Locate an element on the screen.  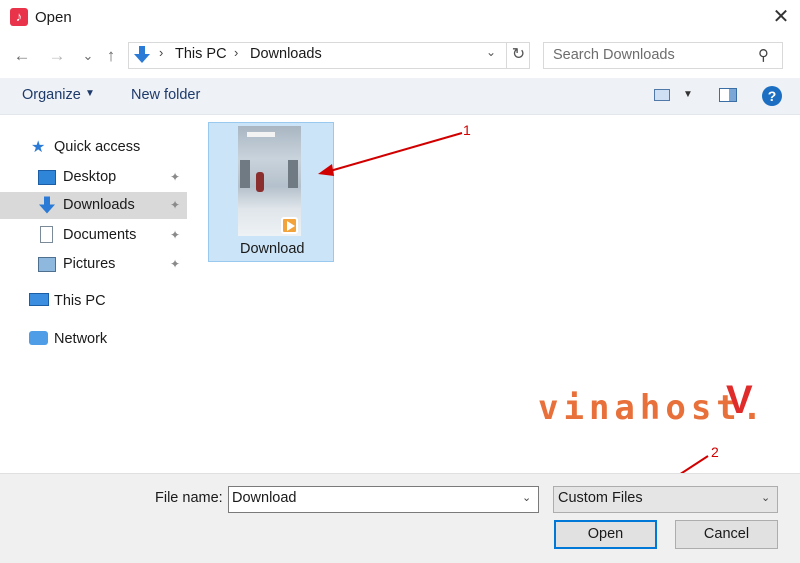
annotation-number-2: 2 is located at coordinates (715, 452).